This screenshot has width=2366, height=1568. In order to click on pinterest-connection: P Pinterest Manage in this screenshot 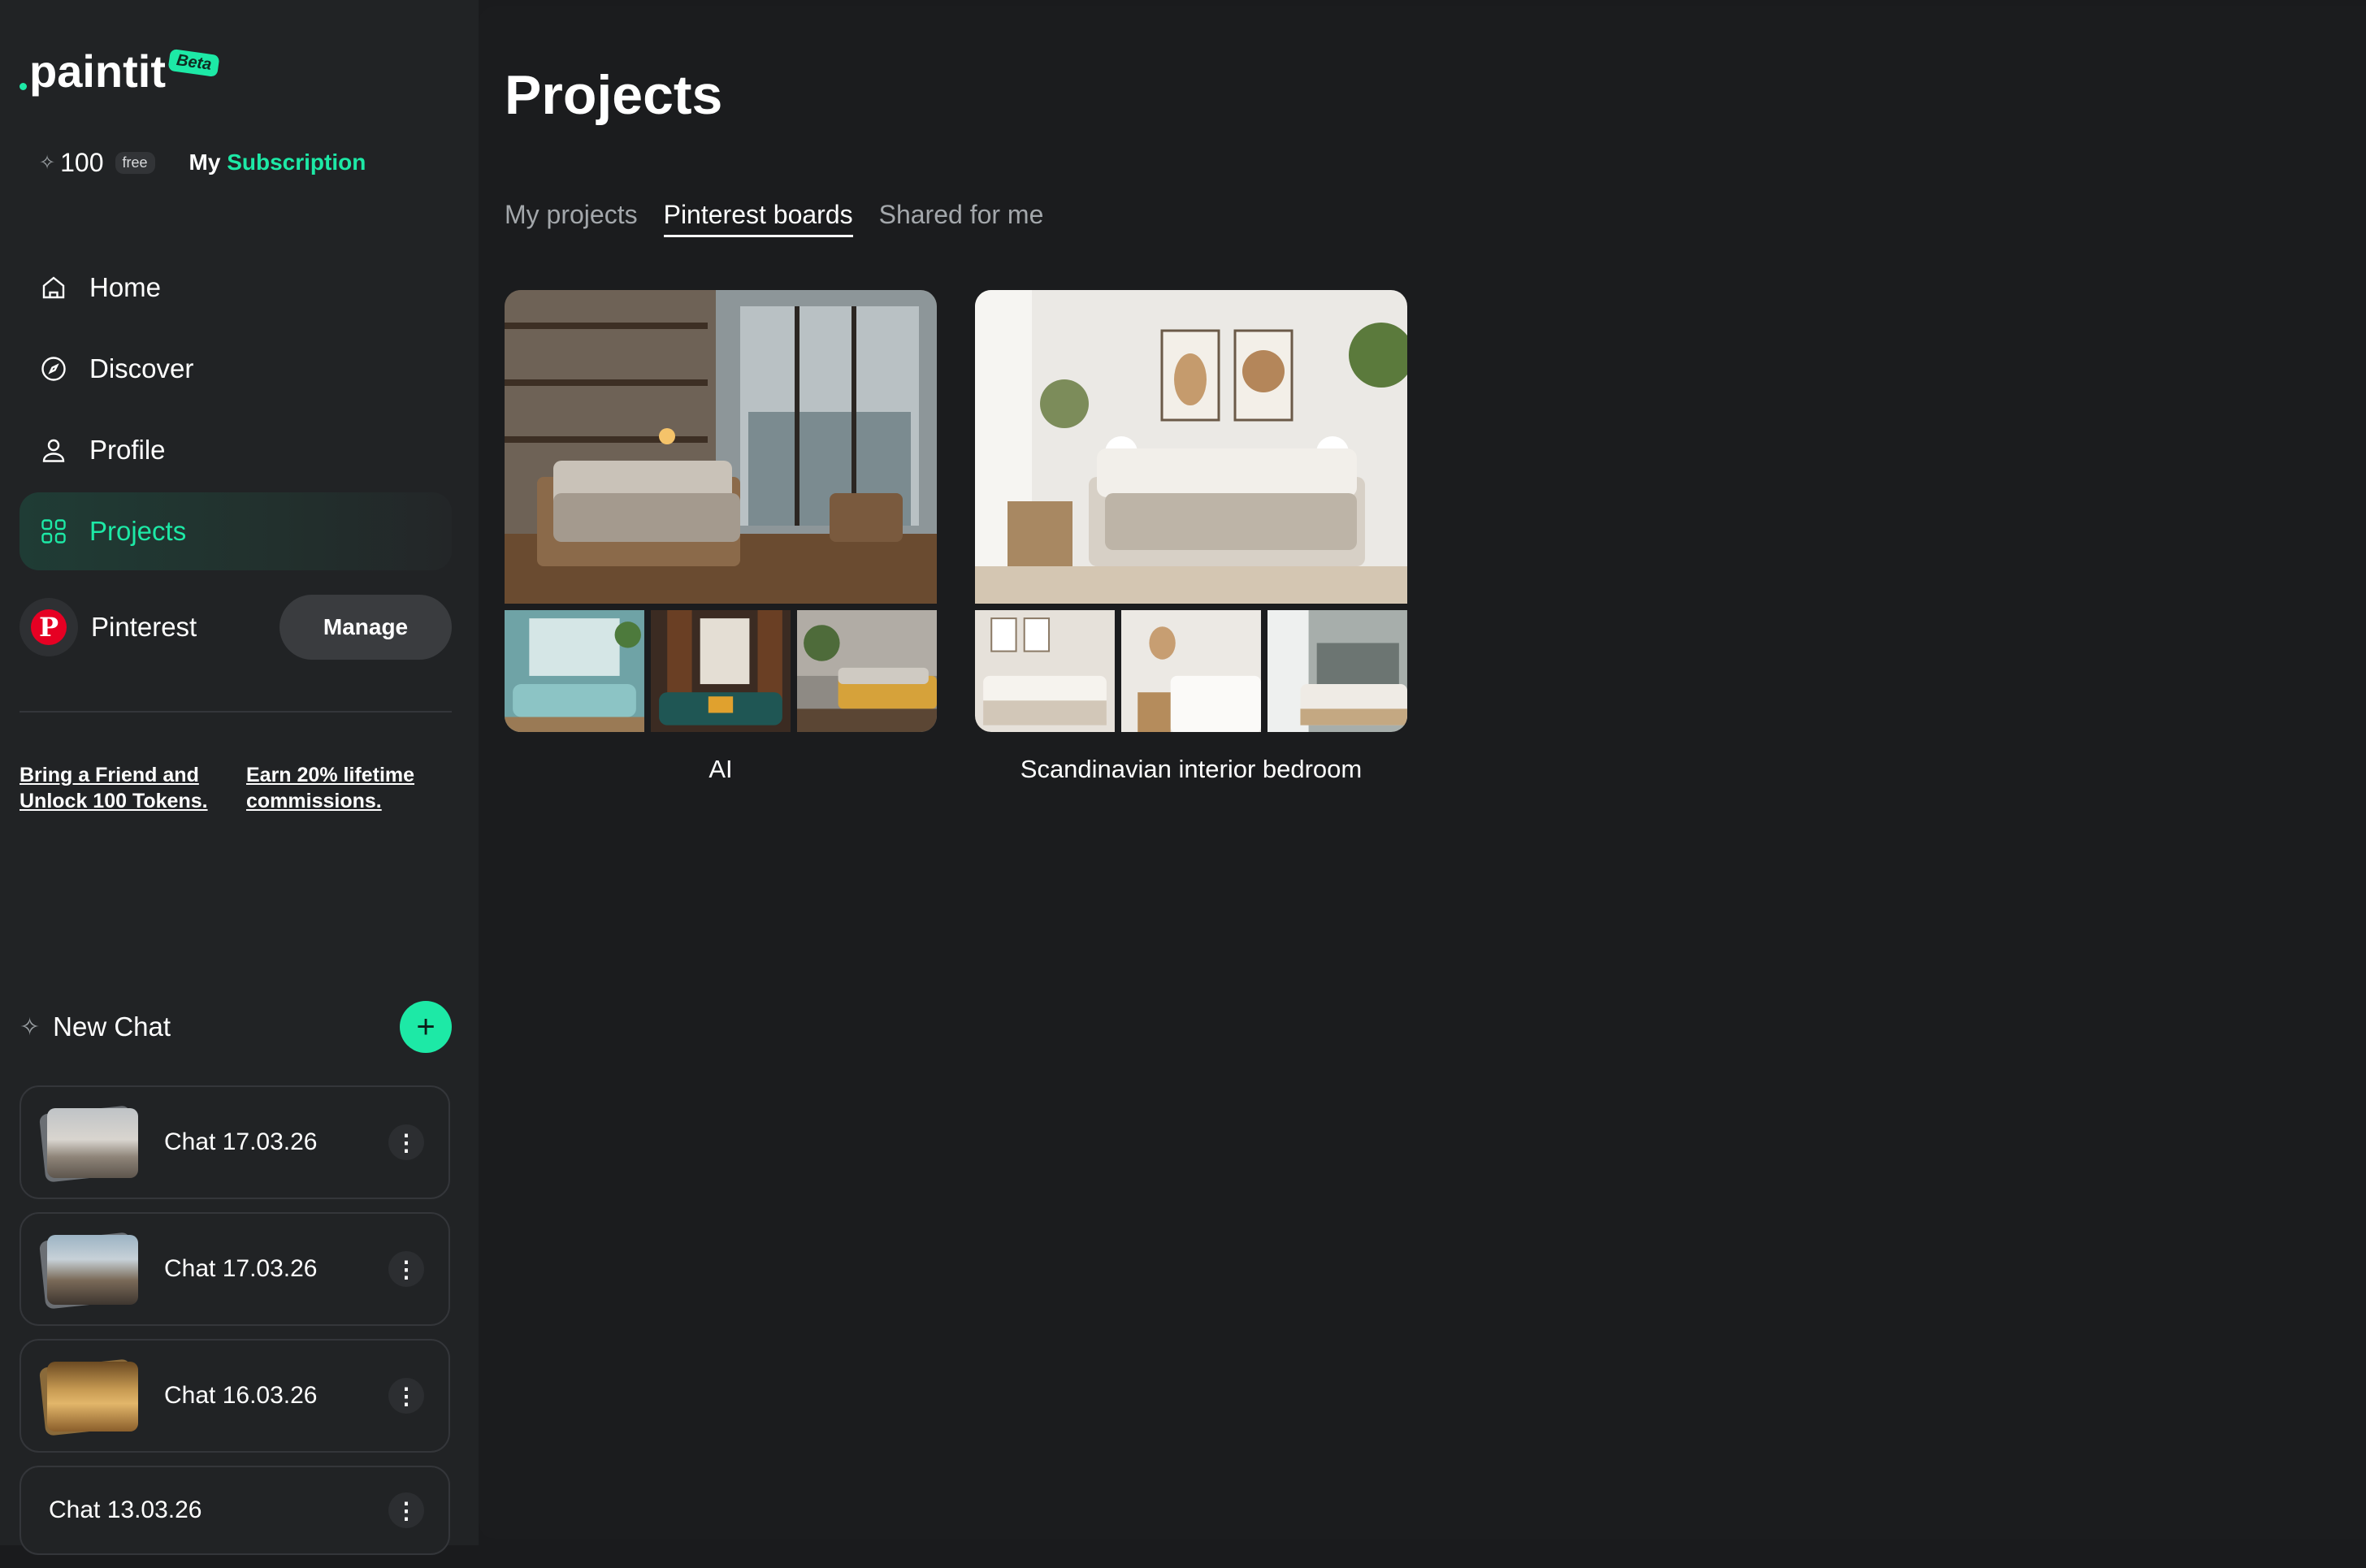, I will do `click(236, 627)`.